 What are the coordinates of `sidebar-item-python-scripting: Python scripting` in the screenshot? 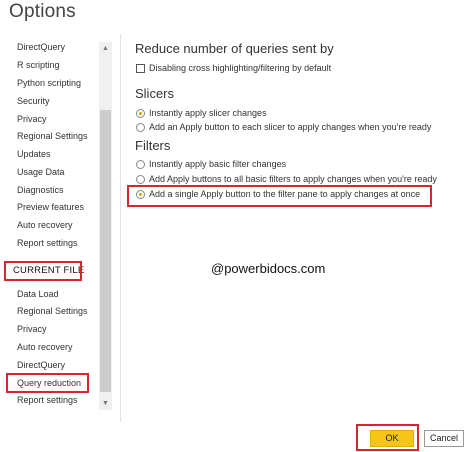 It's located at (49, 83).